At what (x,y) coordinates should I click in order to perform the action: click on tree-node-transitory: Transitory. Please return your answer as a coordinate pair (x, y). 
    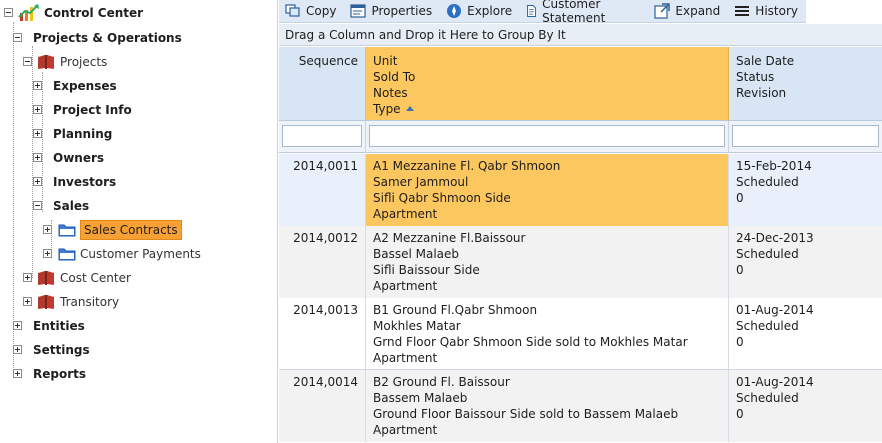
    Looking at the image, I should click on (77, 302).